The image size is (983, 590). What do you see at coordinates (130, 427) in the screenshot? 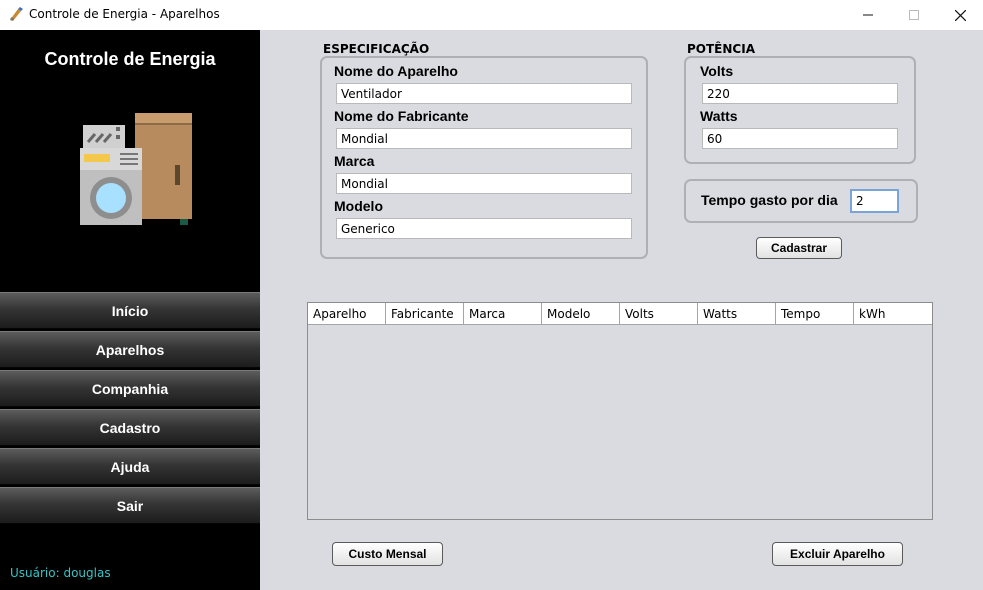
I see `nav-cadastro-button: Cadastro` at bounding box center [130, 427].